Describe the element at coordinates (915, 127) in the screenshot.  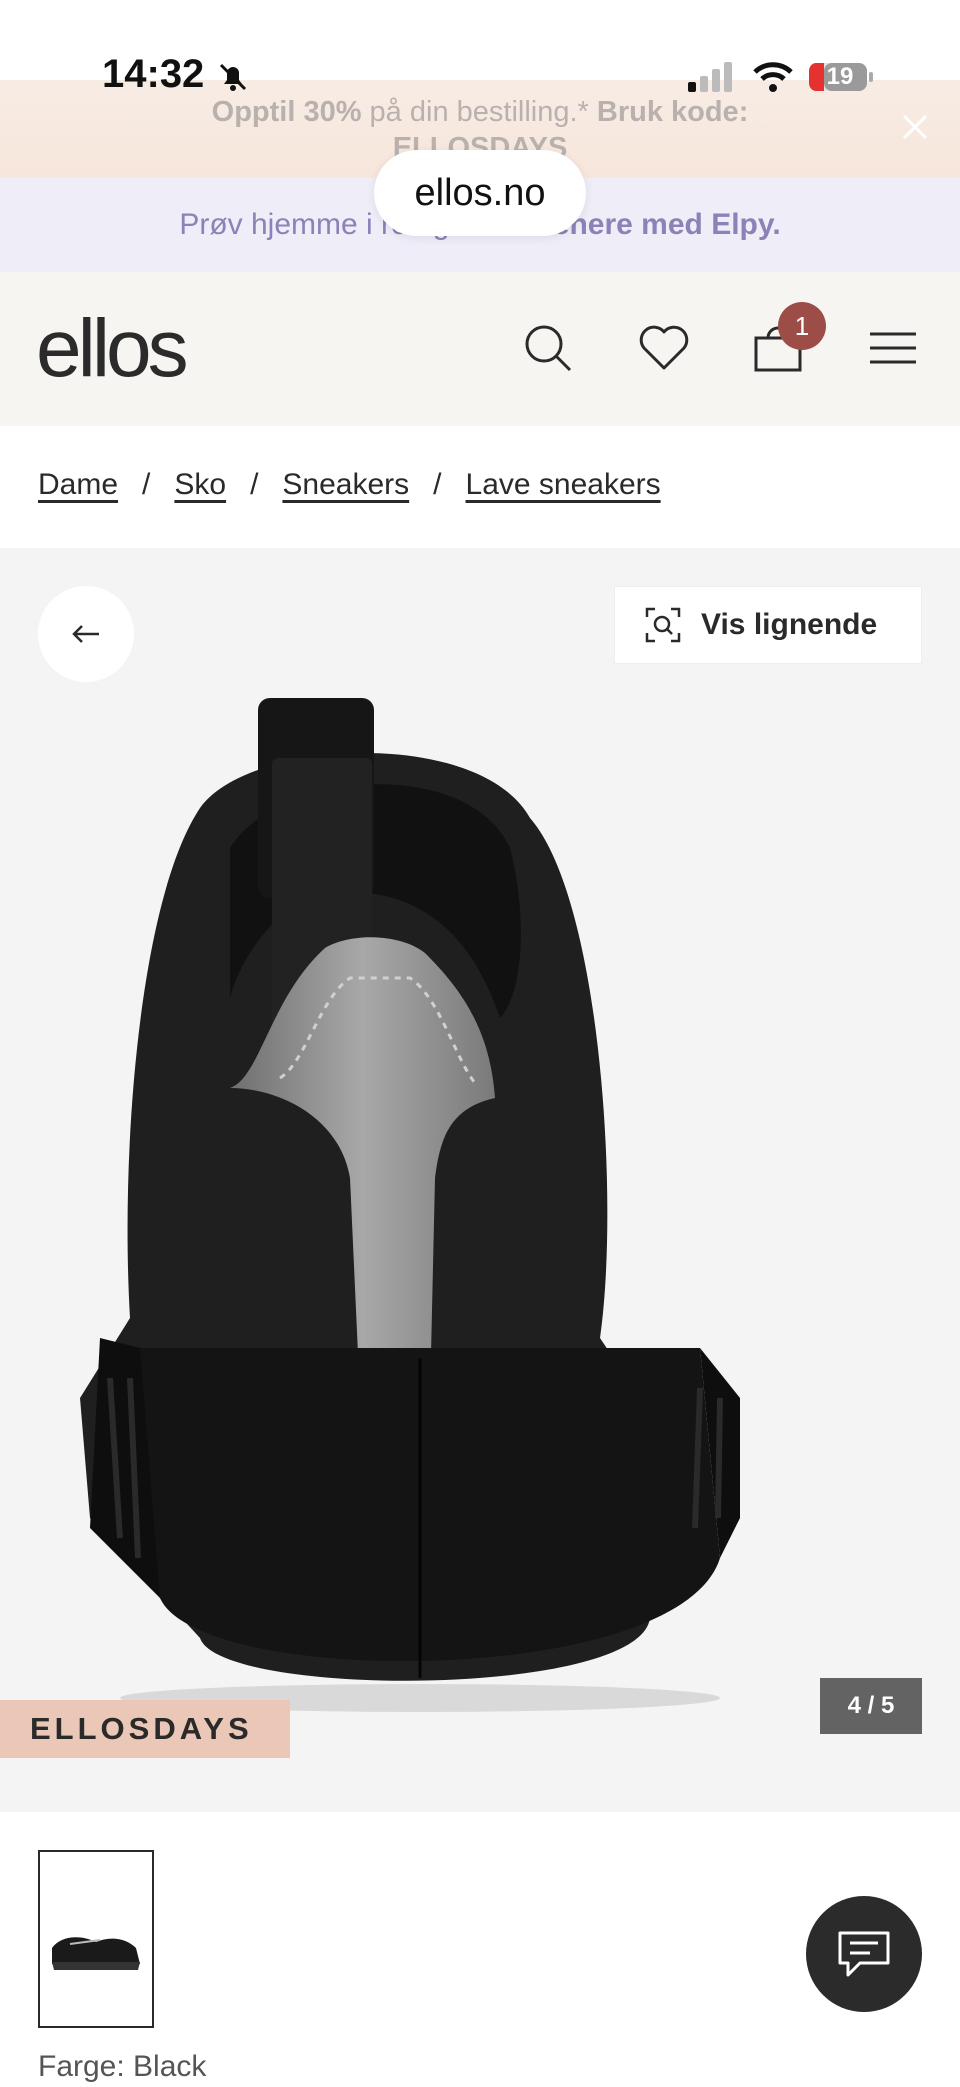
I see `close-icon` at that location.